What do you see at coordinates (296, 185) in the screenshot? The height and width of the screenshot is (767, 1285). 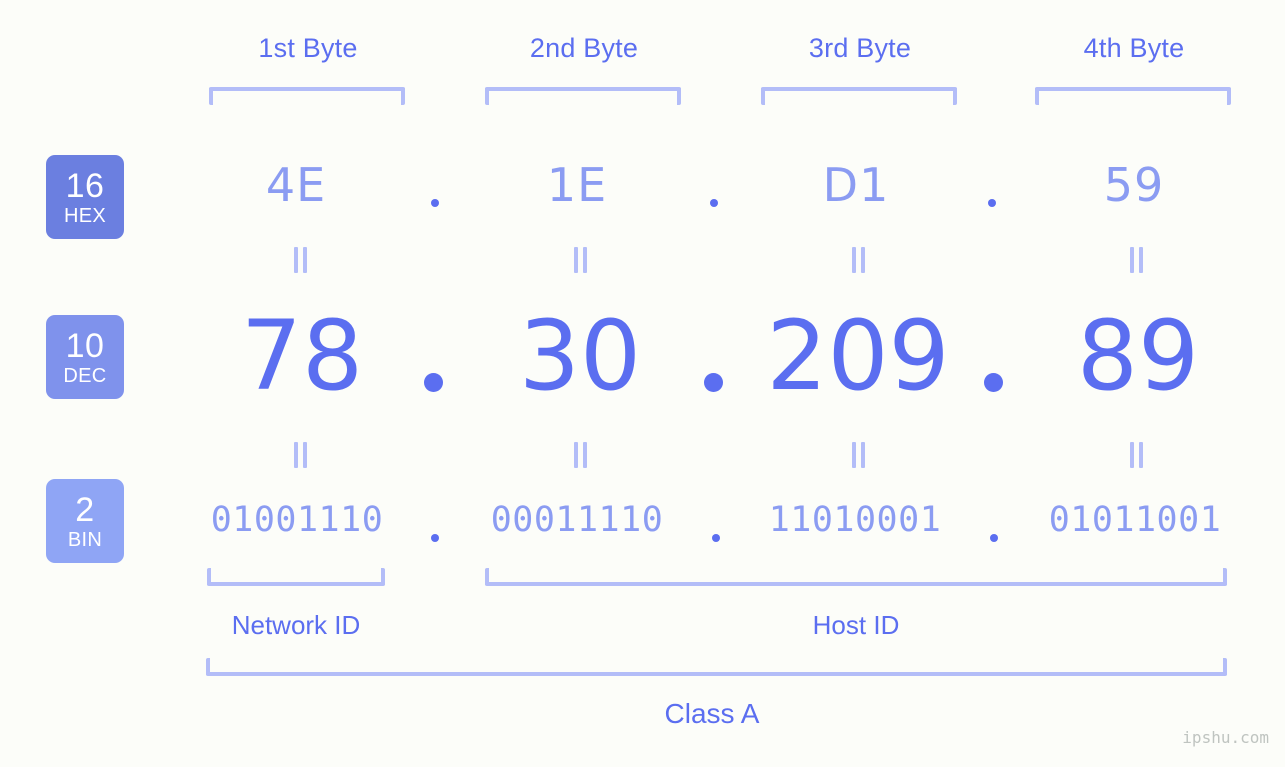 I see `hex-byte-1: 4E` at bounding box center [296, 185].